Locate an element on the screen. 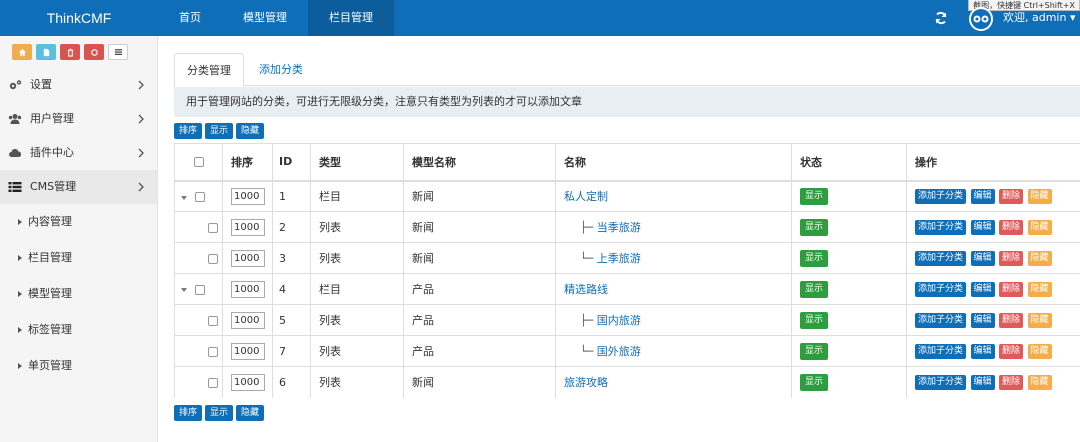  sidebar-subitem-model: 模型管理 is located at coordinates (78, 294).